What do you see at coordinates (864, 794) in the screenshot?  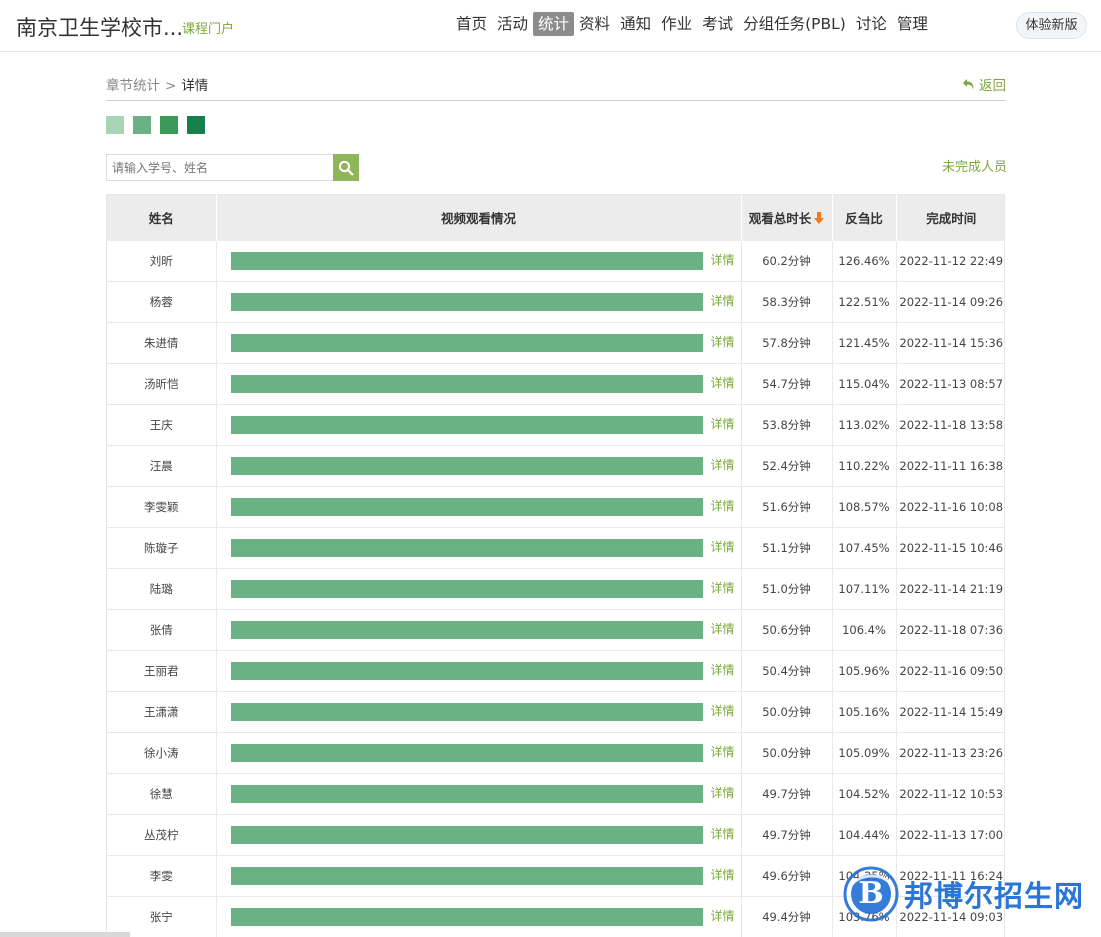 I see `review-ratio: 104.52%` at bounding box center [864, 794].